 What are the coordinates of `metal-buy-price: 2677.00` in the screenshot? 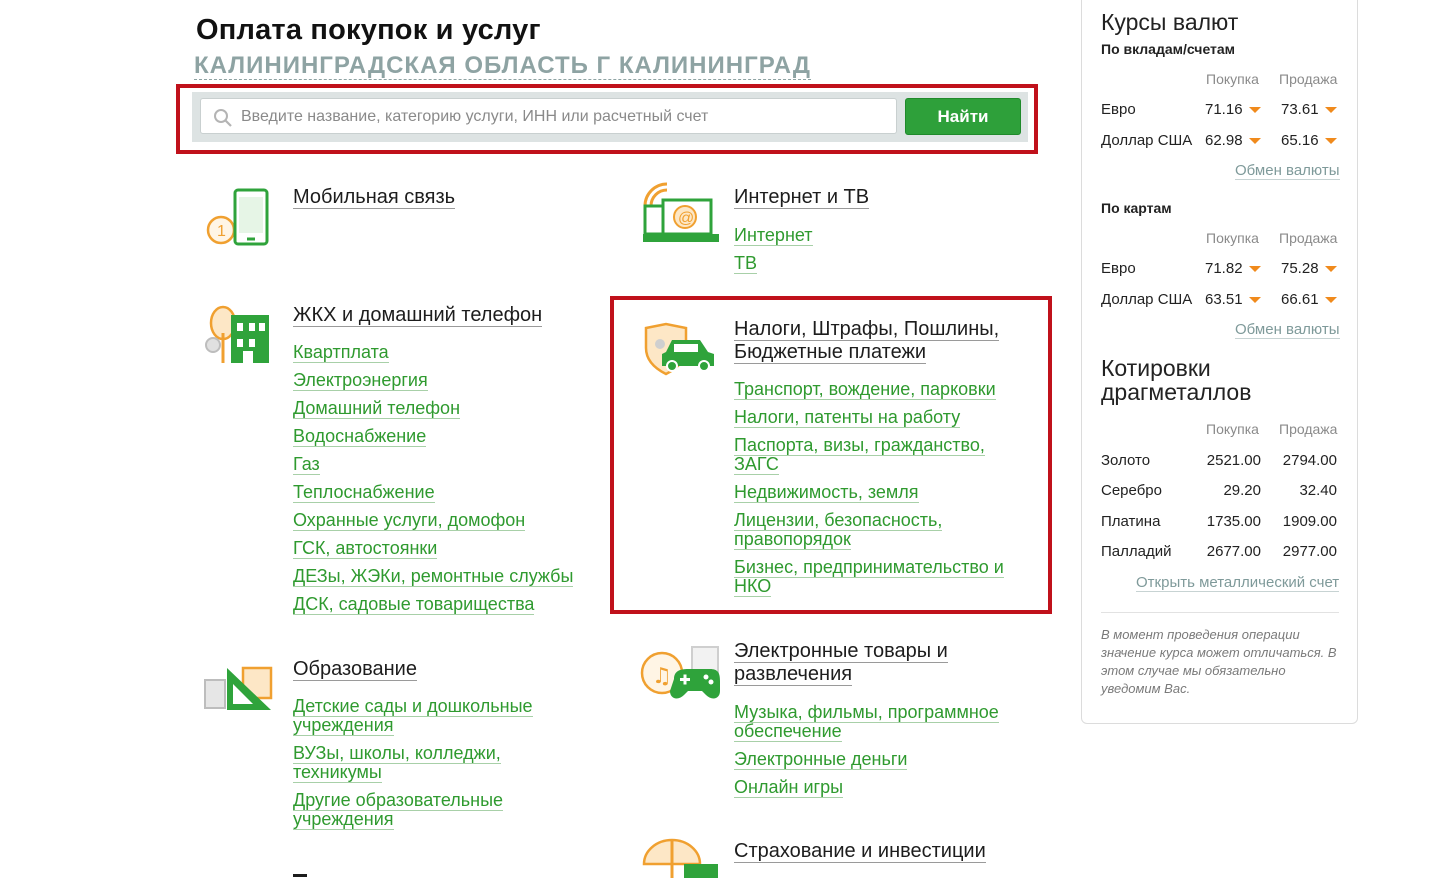 It's located at (1233, 551).